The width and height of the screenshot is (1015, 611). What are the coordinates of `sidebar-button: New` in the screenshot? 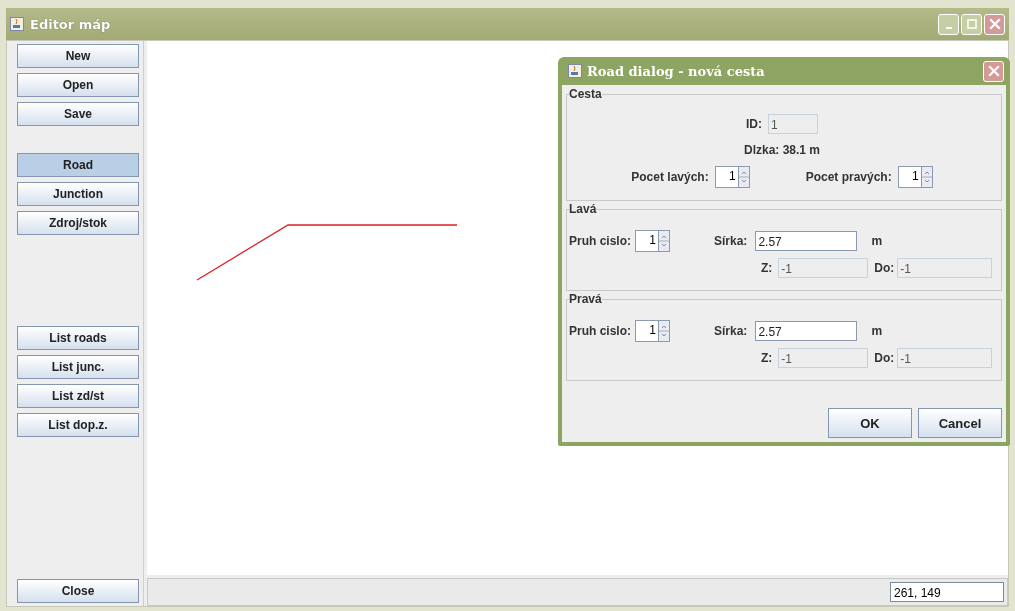 It's located at (78, 56).